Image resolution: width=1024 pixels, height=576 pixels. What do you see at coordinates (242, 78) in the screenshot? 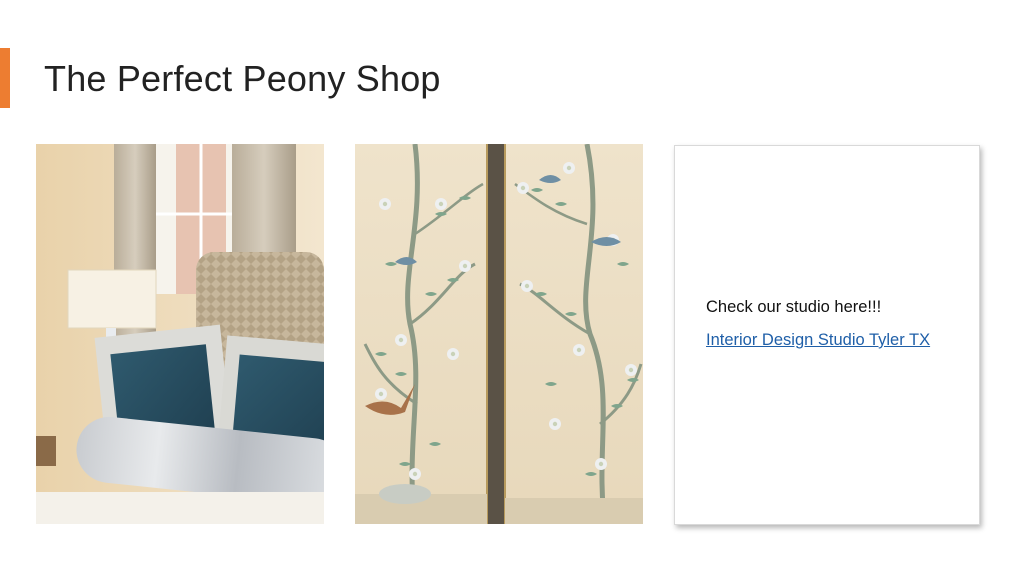
I see `slide-title: The Perfect Peony Shop` at bounding box center [242, 78].